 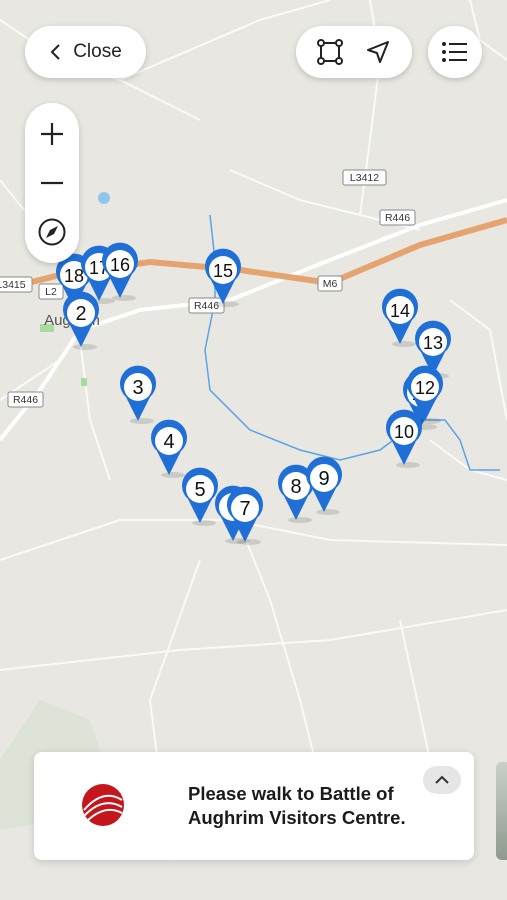 I want to click on route-marker-label: 5, so click(x=199, y=490).